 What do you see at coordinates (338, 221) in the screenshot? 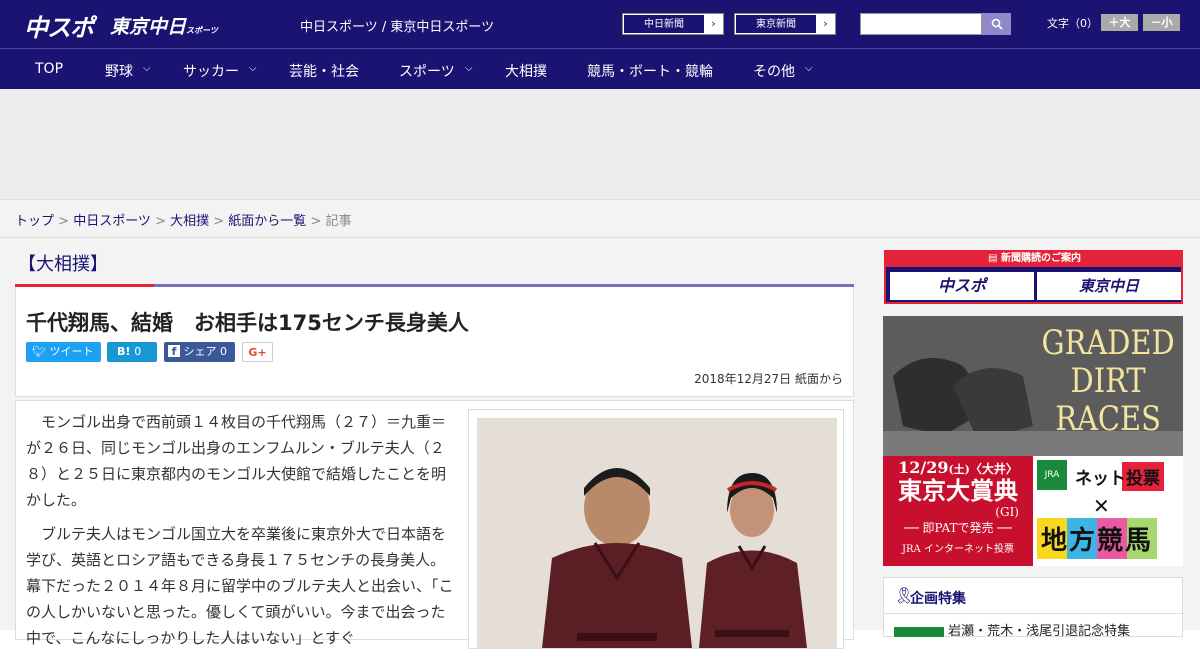
I see `breadcrumb-current: 記事` at bounding box center [338, 221].